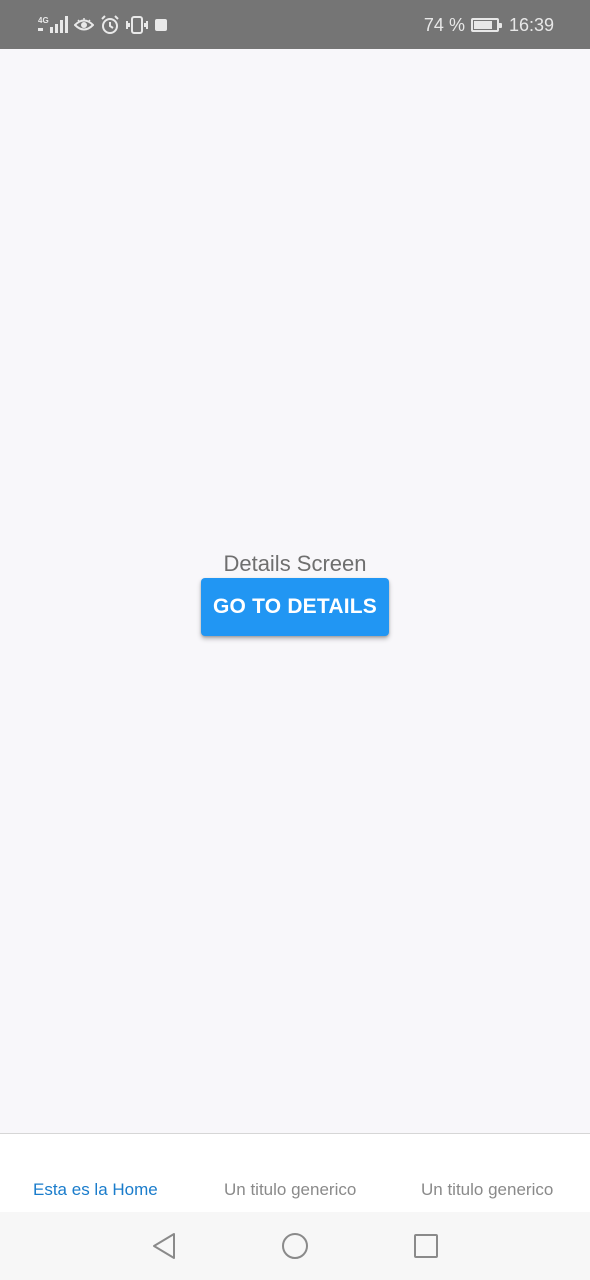 Image resolution: width=590 pixels, height=1280 pixels. Describe the element at coordinates (487, 1190) in the screenshot. I see `tab-titulo-generico-2: Un titulo generico` at that location.